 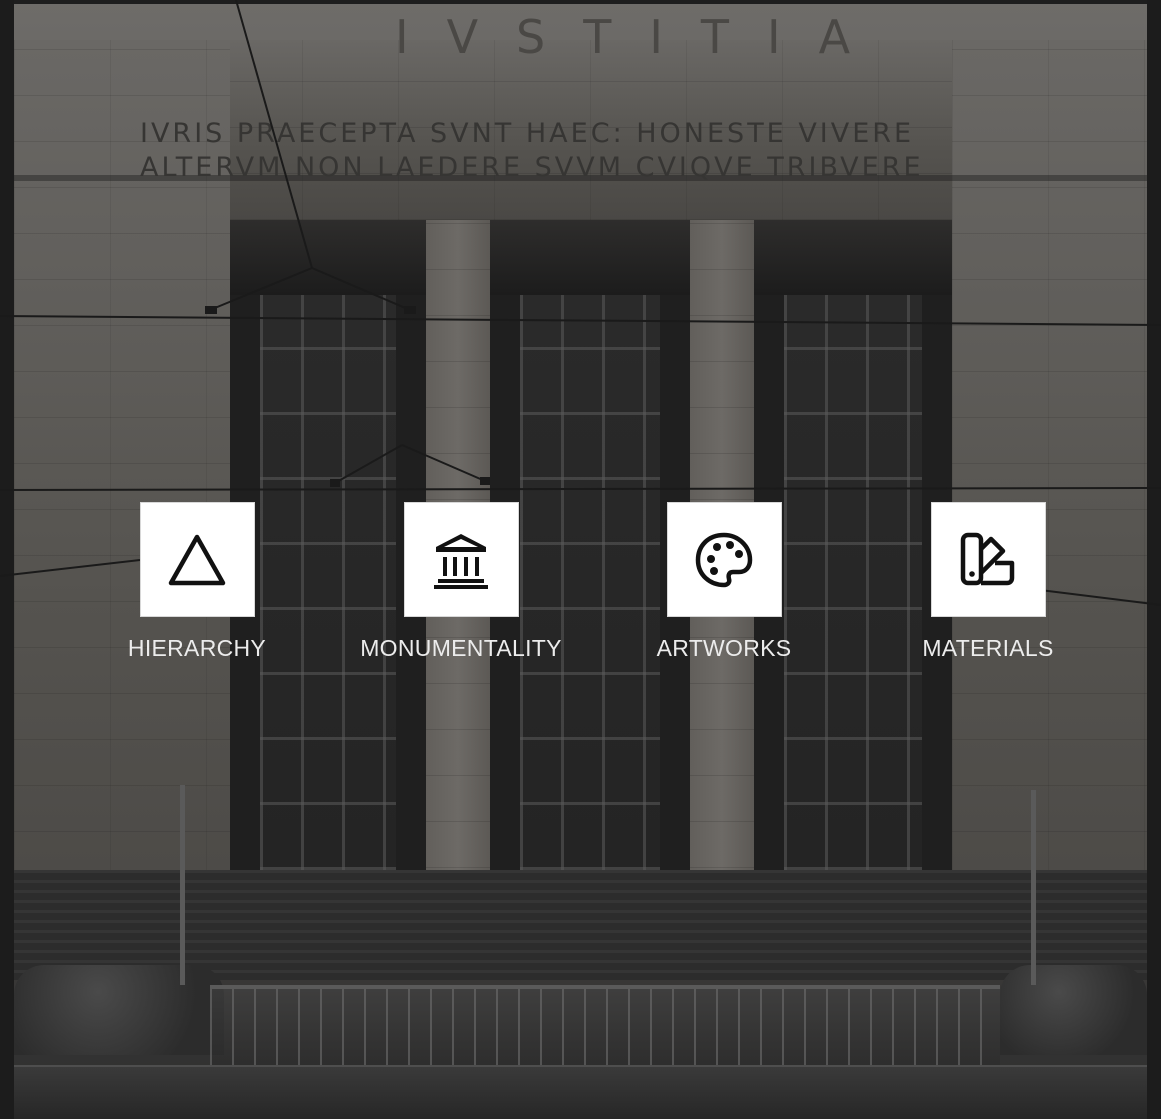 I want to click on feature-materials: MATERIALS, so click(x=988, y=582).